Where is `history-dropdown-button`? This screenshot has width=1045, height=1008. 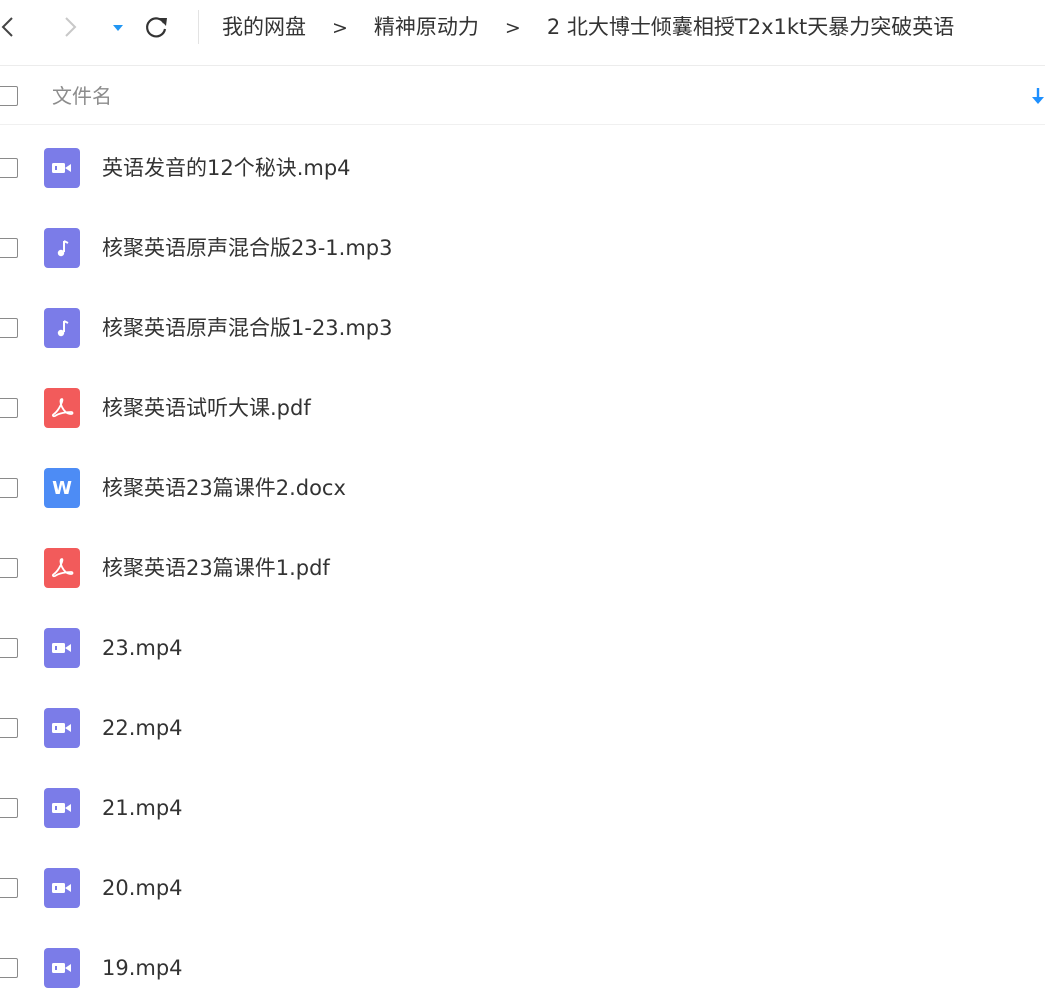
history-dropdown-button is located at coordinates (122, 27).